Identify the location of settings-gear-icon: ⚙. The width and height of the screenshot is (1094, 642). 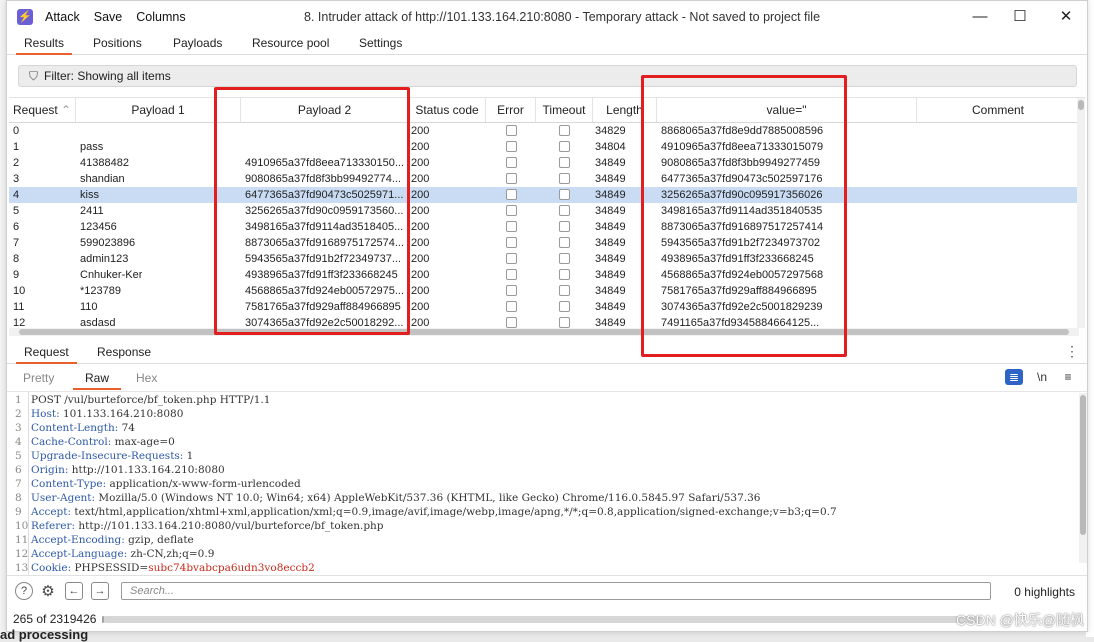
(48, 591).